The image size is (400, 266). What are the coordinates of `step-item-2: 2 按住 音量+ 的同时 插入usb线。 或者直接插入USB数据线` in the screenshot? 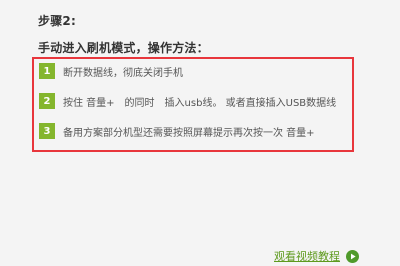 It's located at (187, 101).